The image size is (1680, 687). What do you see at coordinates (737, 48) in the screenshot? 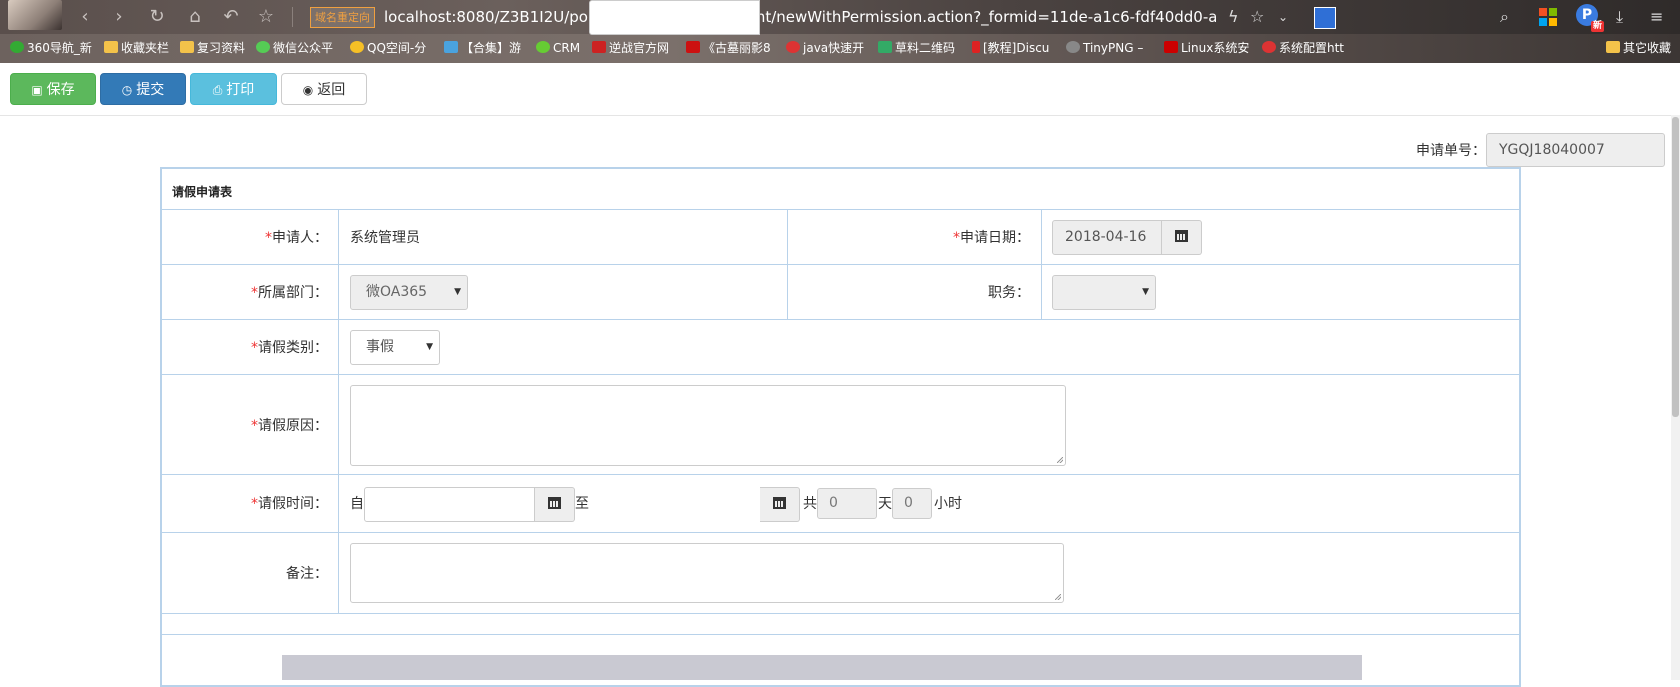
I see `bookmark-label: 《古墓丽影8` at bounding box center [737, 48].